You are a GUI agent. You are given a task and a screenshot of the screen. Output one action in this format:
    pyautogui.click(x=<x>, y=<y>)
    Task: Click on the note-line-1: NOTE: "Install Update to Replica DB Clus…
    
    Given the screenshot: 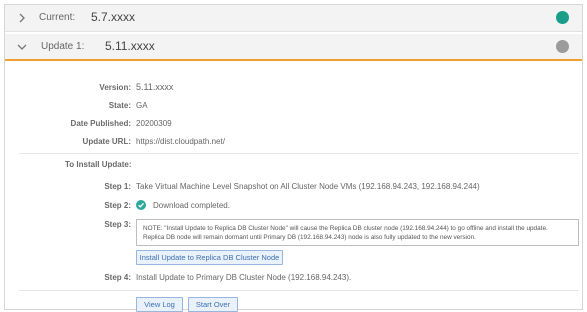 What is the action you would take?
    pyautogui.click(x=345, y=228)
    